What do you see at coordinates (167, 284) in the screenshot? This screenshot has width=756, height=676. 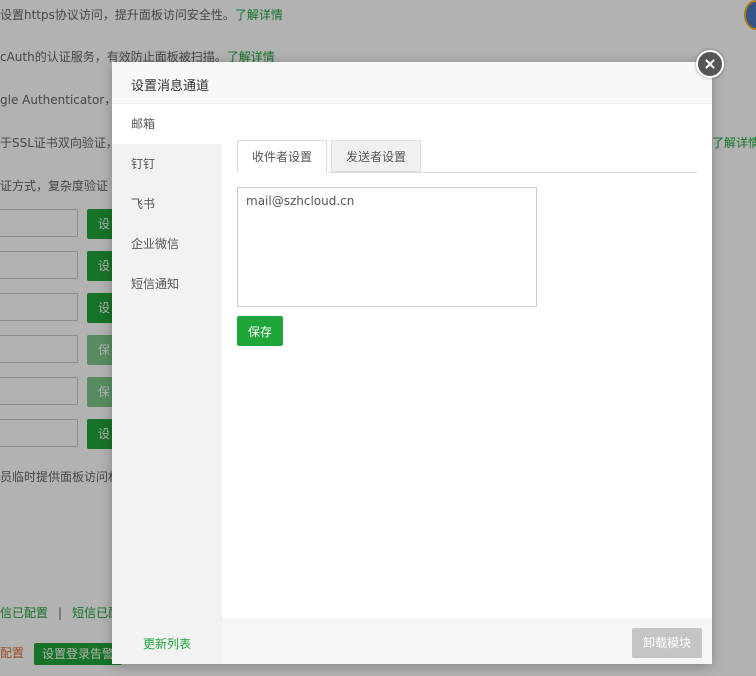 I see `sidebar-item-sms: 短信通知` at bounding box center [167, 284].